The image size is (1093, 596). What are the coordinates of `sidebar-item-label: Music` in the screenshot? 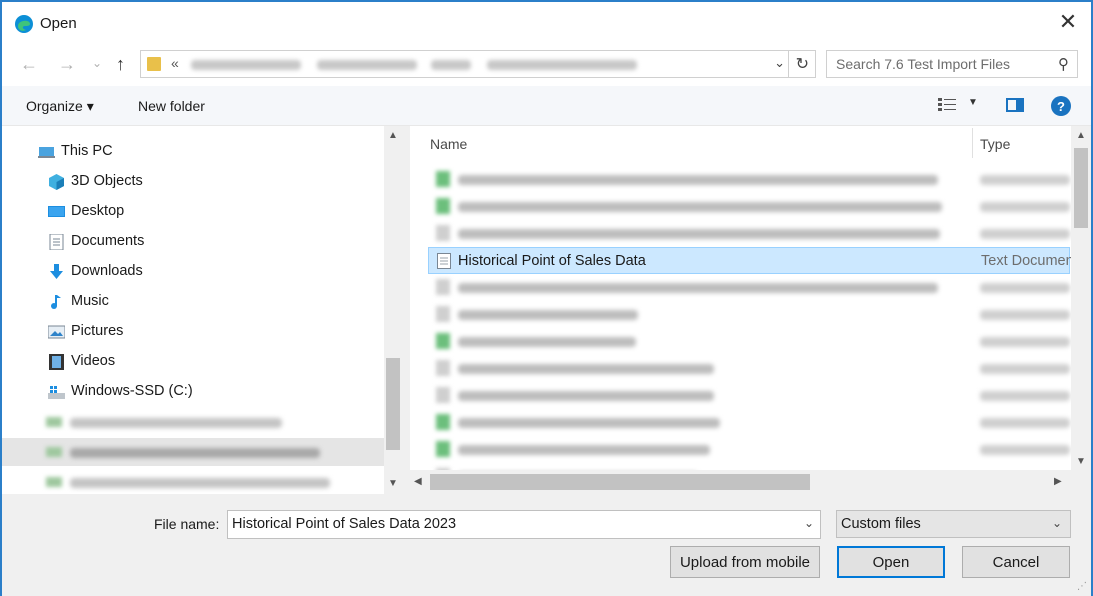 It's located at (90, 301).